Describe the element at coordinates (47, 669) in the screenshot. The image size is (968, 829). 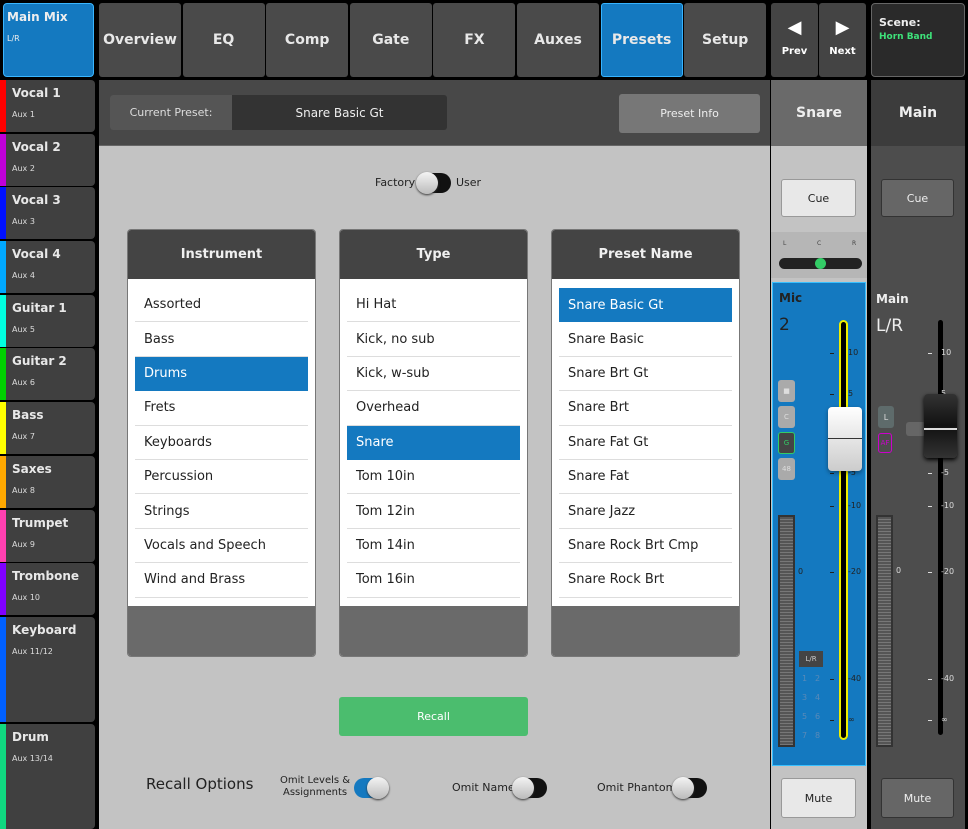
I see `sidebar-channel-keyboard: Keyboard Aux 11/12` at that location.